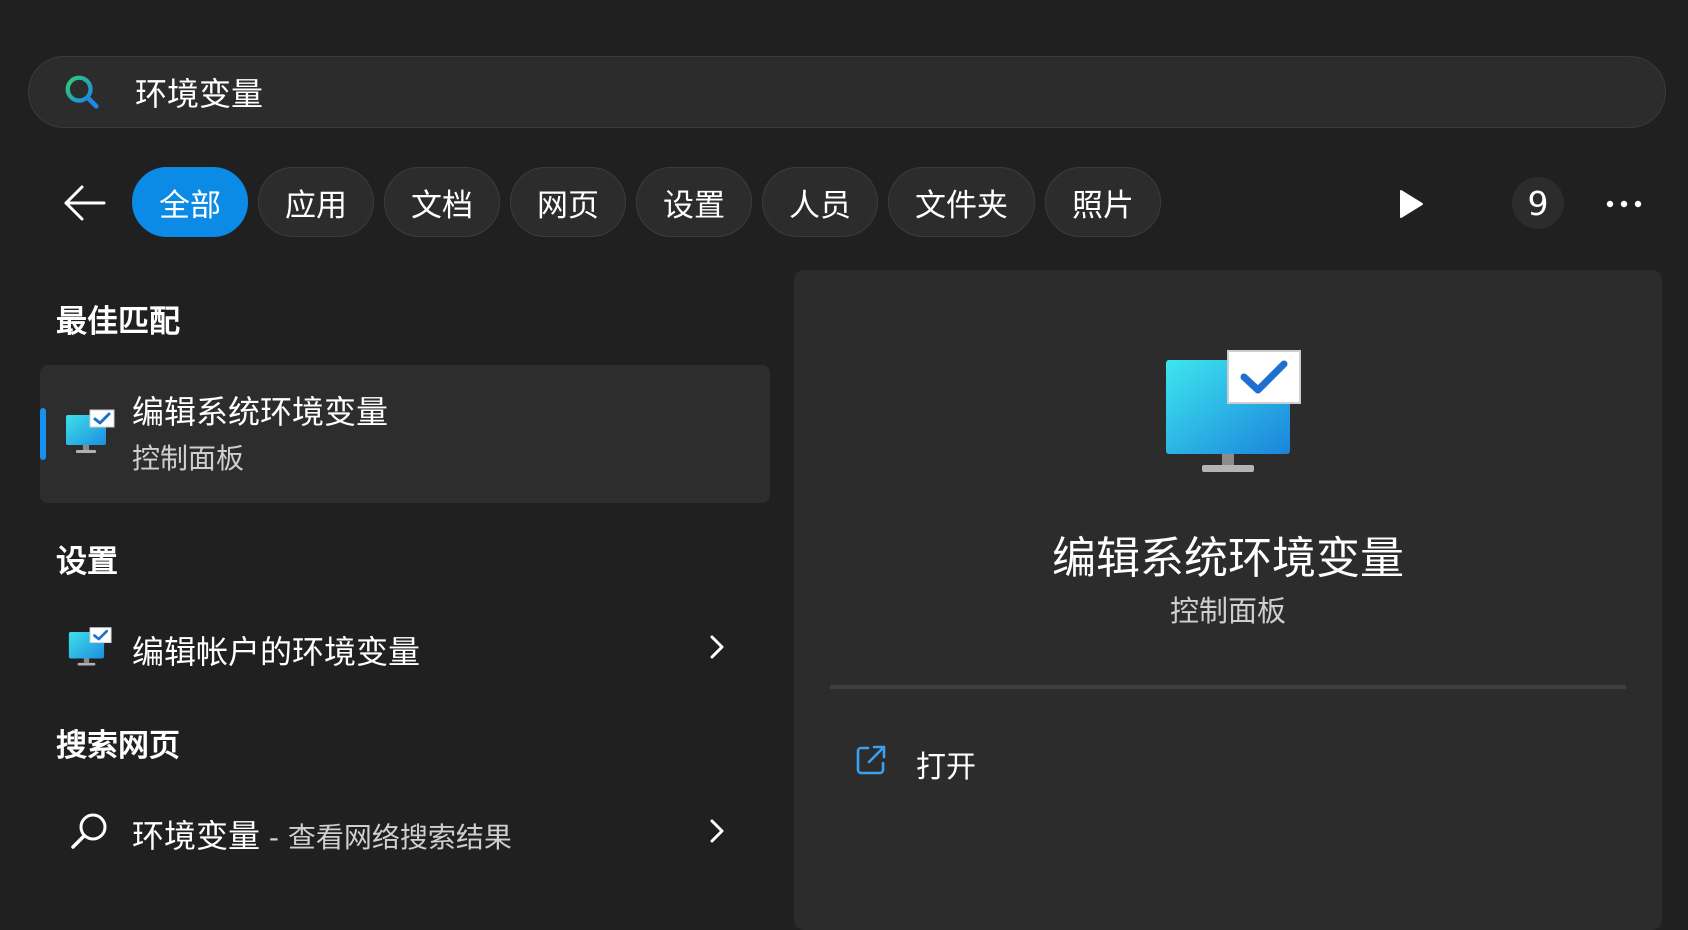 The height and width of the screenshot is (930, 1688). Describe the element at coordinates (276, 652) in the screenshot. I see `settings-item-label: 编辑帐户的环境变量` at that location.